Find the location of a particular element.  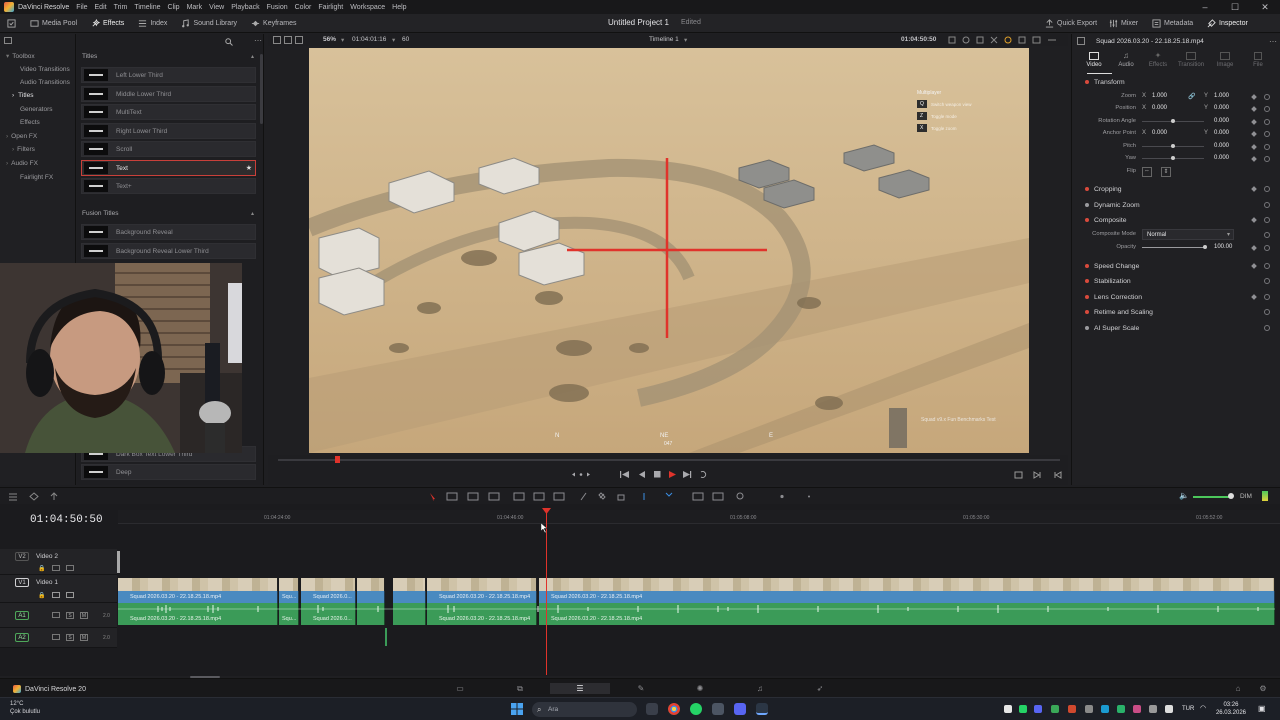

viewer-tools-icons is located at coordinates (1003, 40).